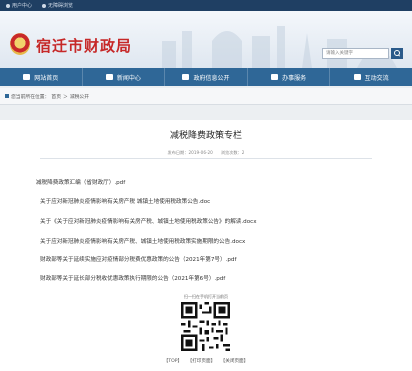 This screenshot has height=371, width=412. I want to click on nav-item-news: 新闻中心, so click(124, 77).